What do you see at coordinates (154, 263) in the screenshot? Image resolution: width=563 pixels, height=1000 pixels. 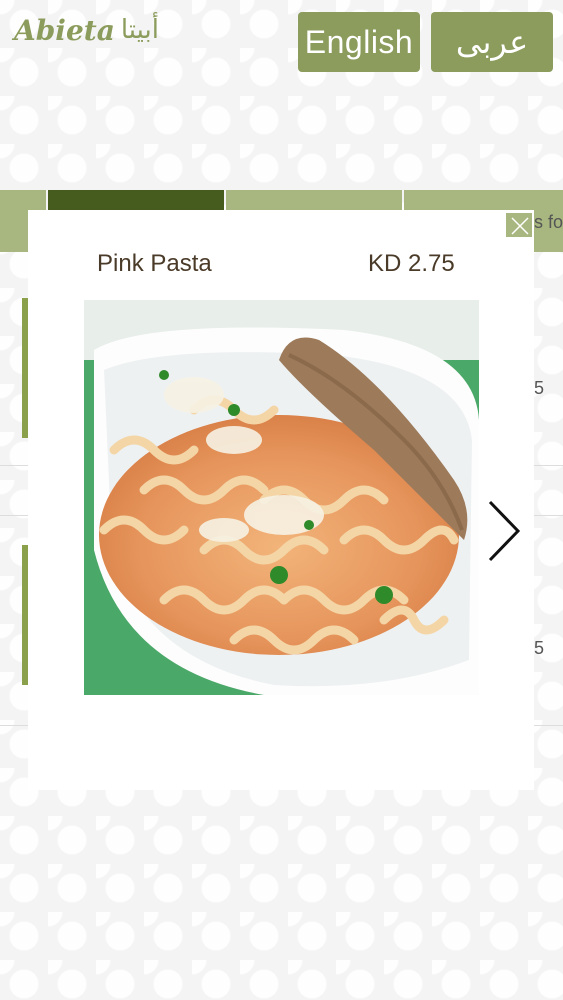 I see `item-name: Pink Pasta` at bounding box center [154, 263].